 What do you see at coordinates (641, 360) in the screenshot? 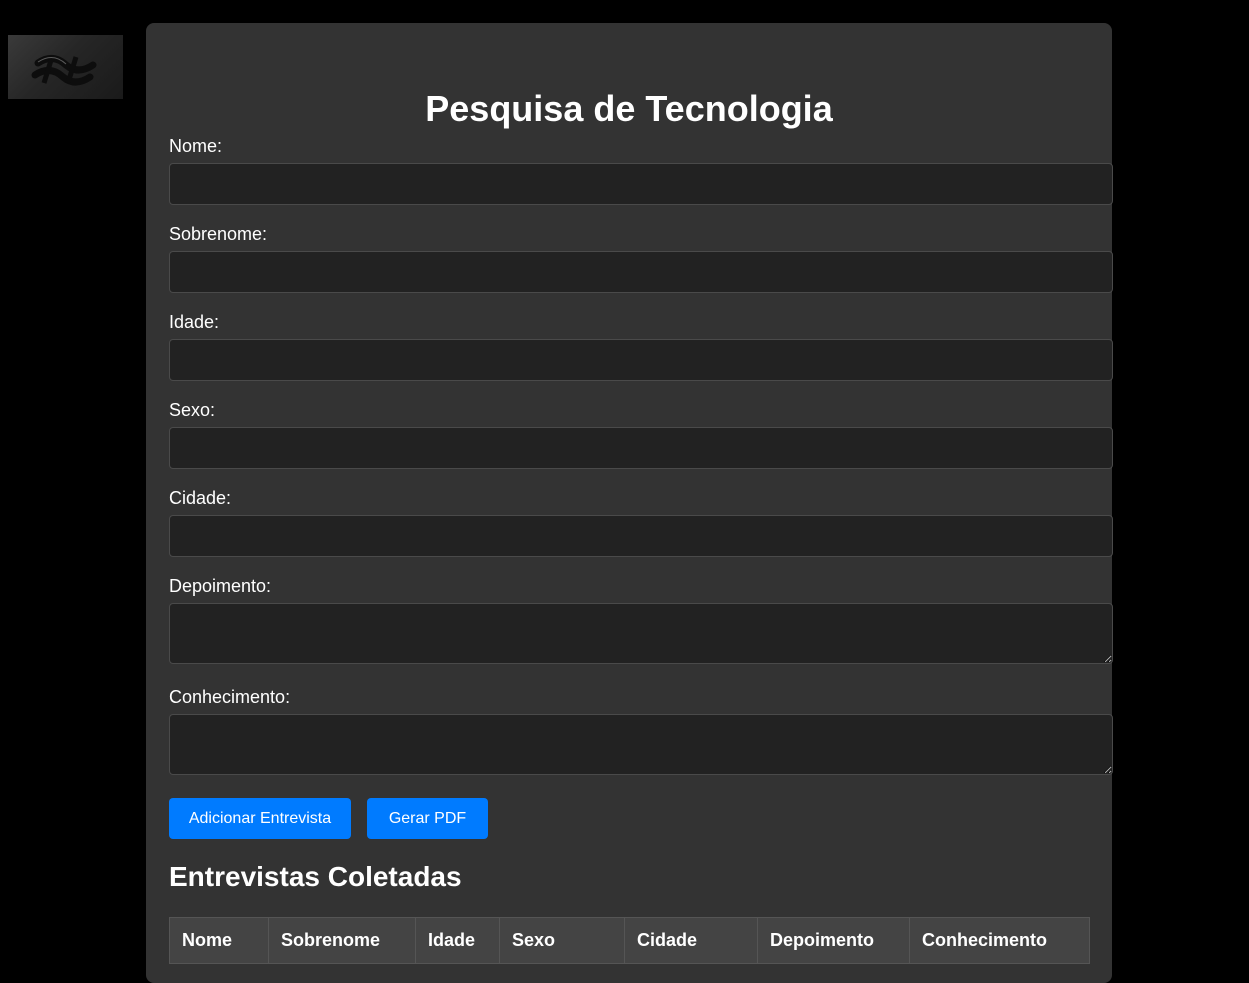
I see `idade-input` at bounding box center [641, 360].